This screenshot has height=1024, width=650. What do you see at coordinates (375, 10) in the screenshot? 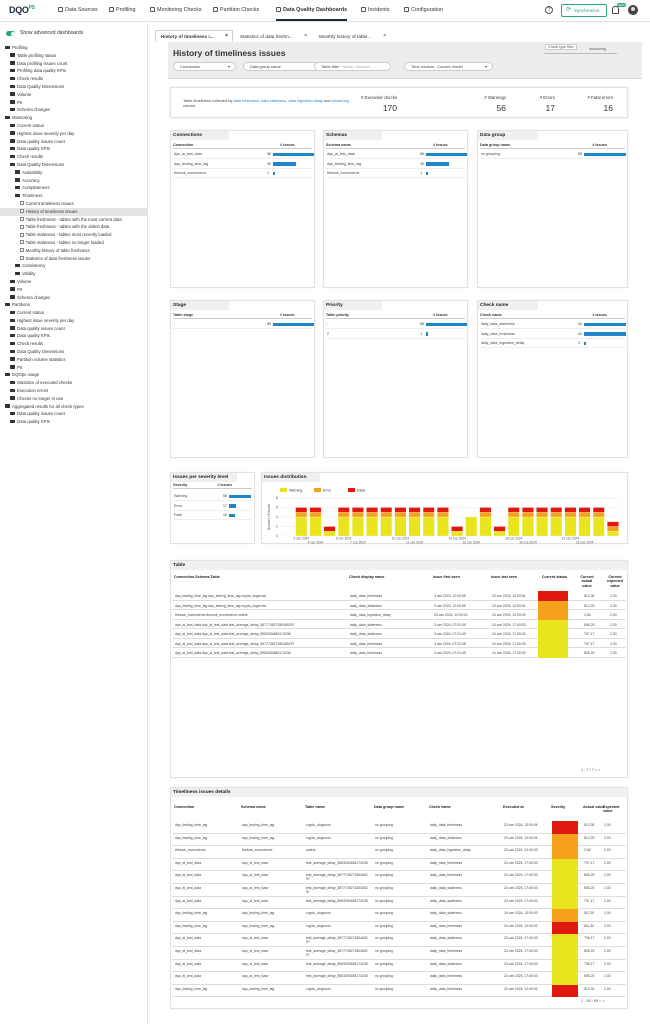
I see `nav-incidents: Incidents` at bounding box center [375, 10].